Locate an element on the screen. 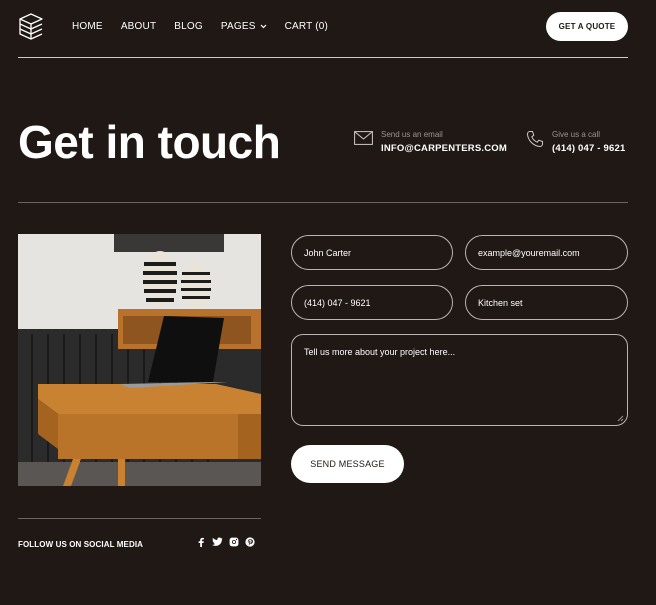 This screenshot has height=605, width=656. pinterest-icon is located at coordinates (250, 542).